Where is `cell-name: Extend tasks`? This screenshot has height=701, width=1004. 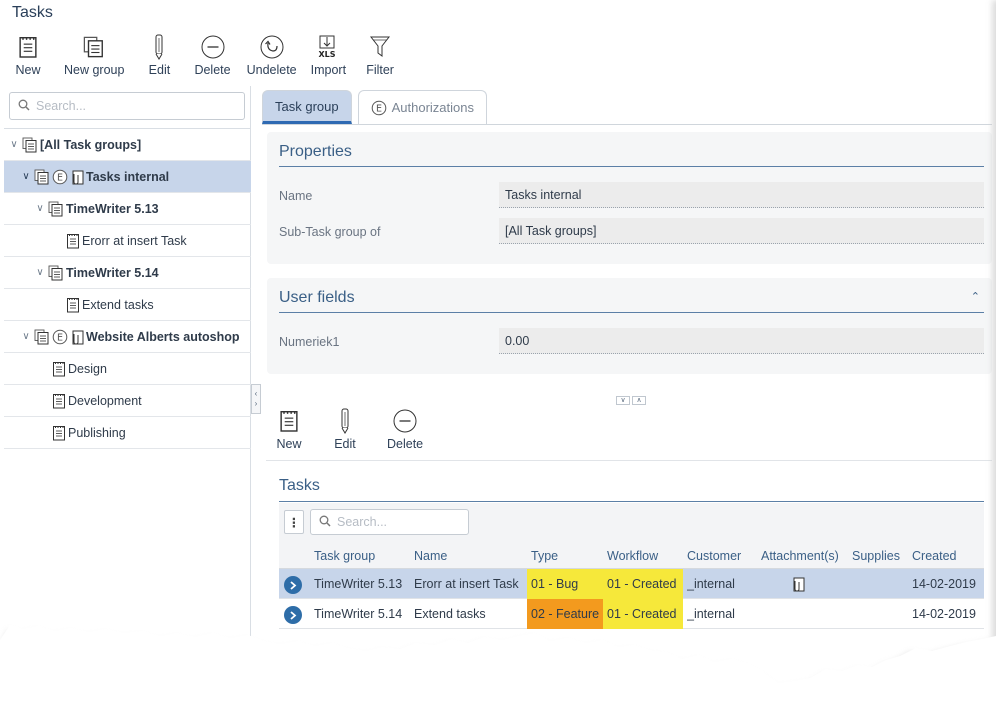 cell-name: Extend tasks is located at coordinates (450, 614).